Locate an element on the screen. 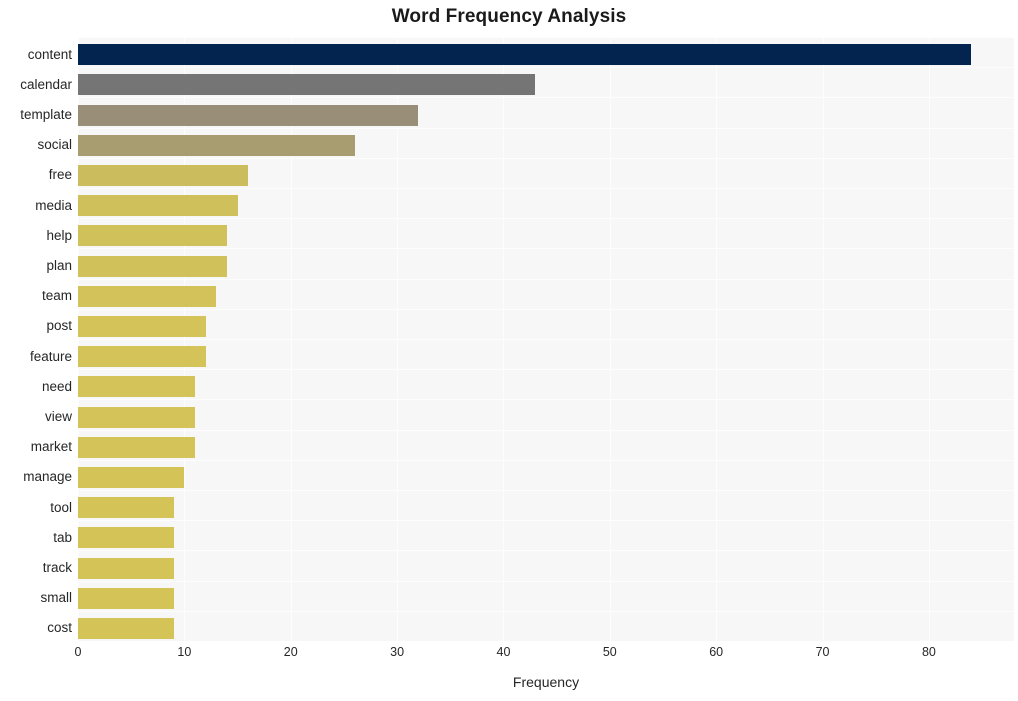 This screenshot has width=1018, height=701. y-tick-label-plan: plan is located at coordinates (59, 265).